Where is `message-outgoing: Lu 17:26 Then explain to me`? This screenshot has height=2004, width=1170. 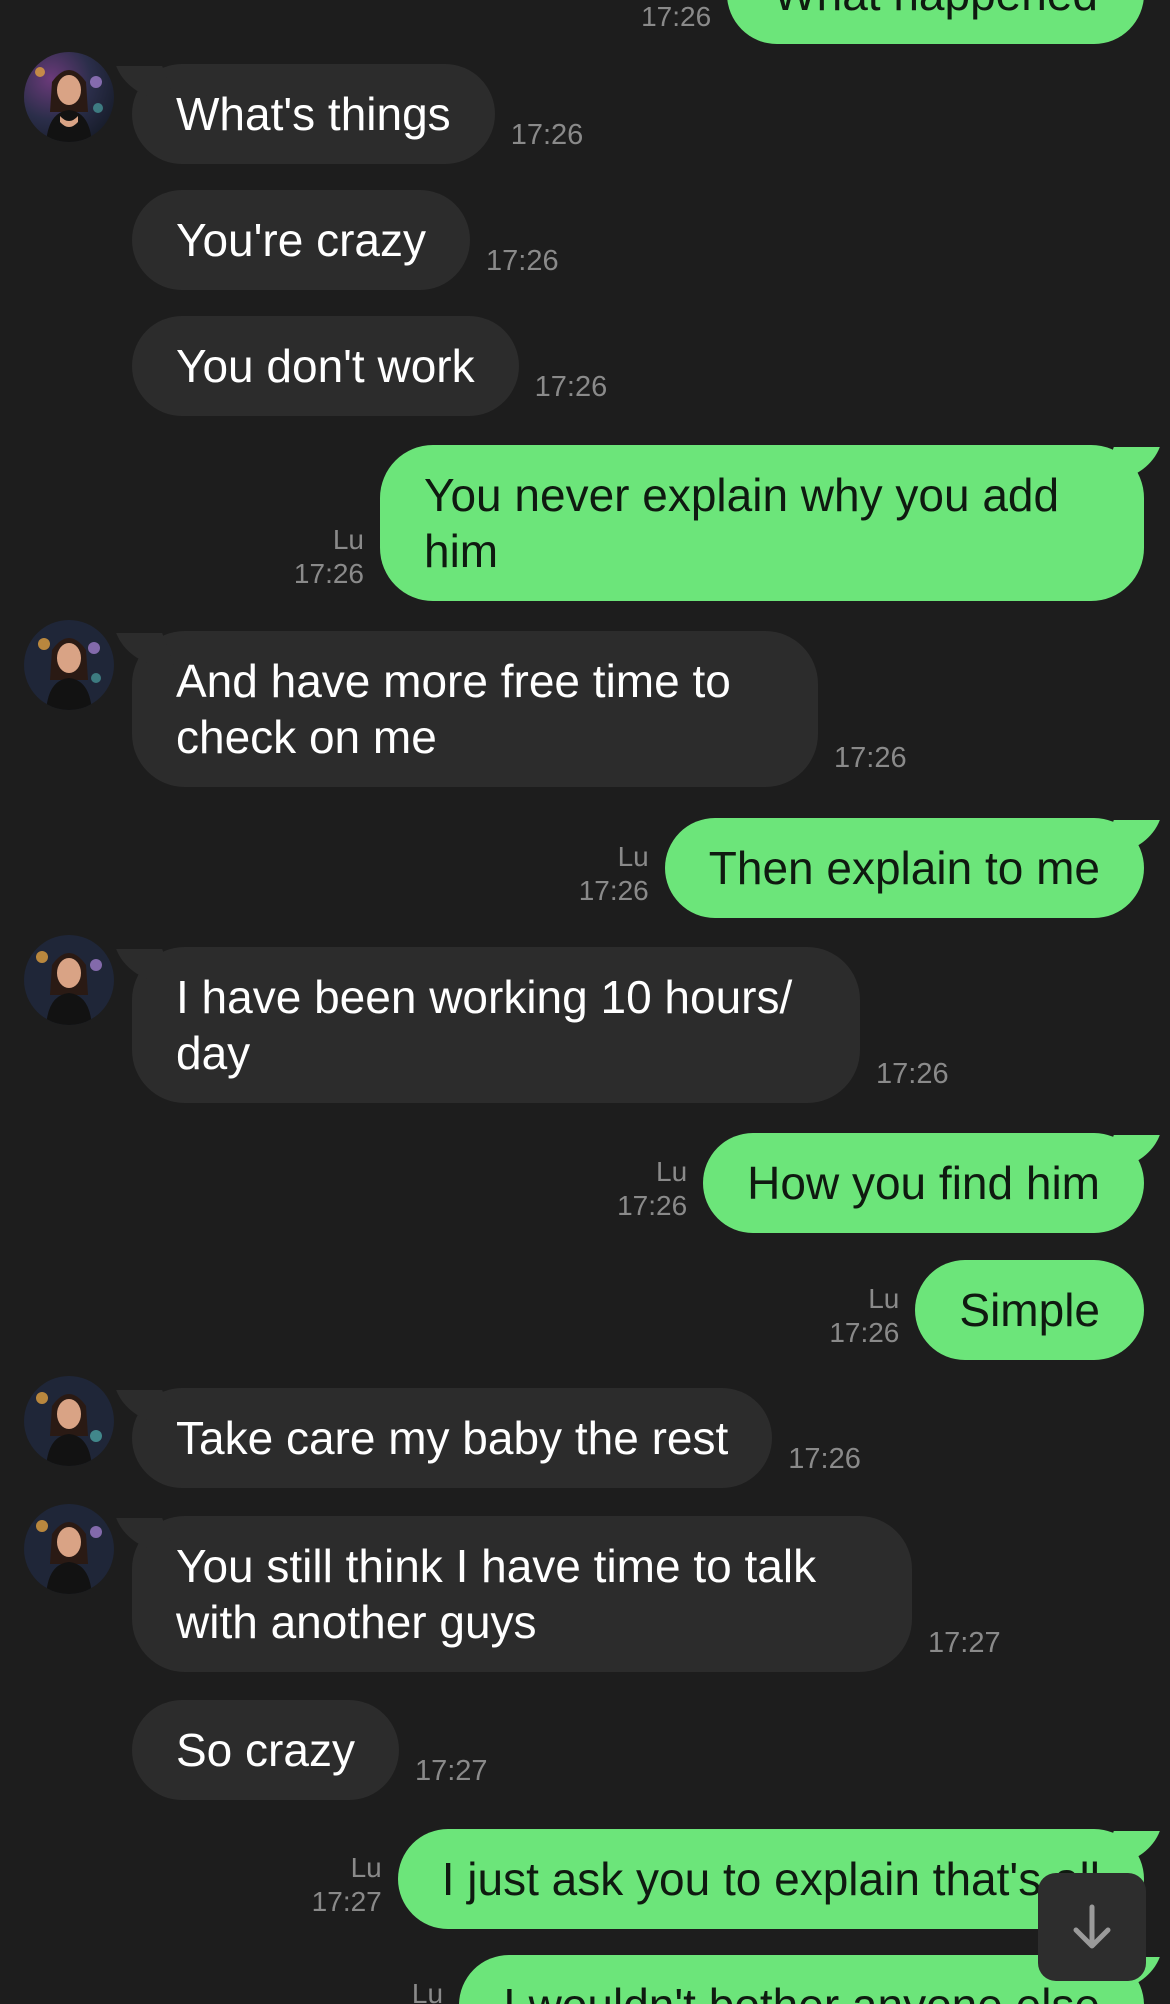 message-outgoing: Lu 17:26 Then explain to me is located at coordinates (861, 868).